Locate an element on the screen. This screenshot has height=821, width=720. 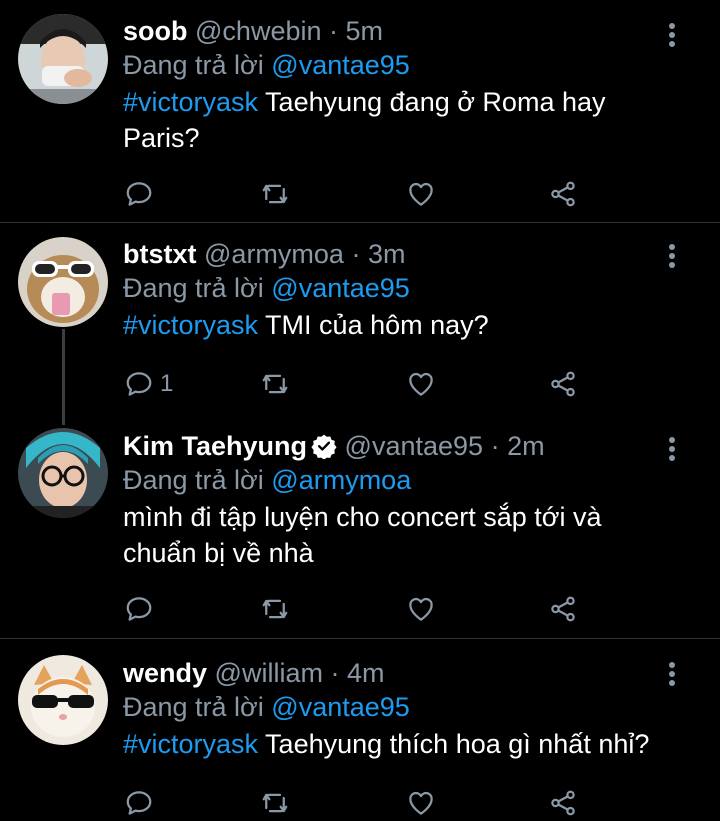
display-name: btstxt is located at coordinates (160, 254).